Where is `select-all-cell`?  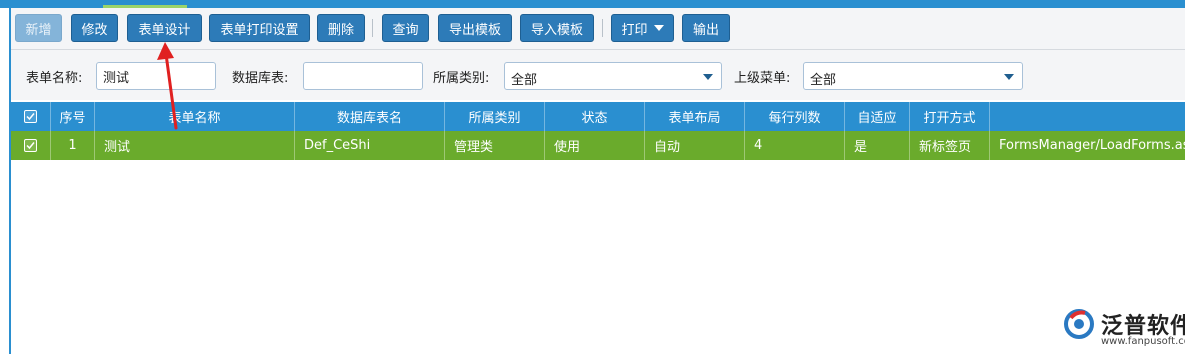 select-all-cell is located at coordinates (31, 116).